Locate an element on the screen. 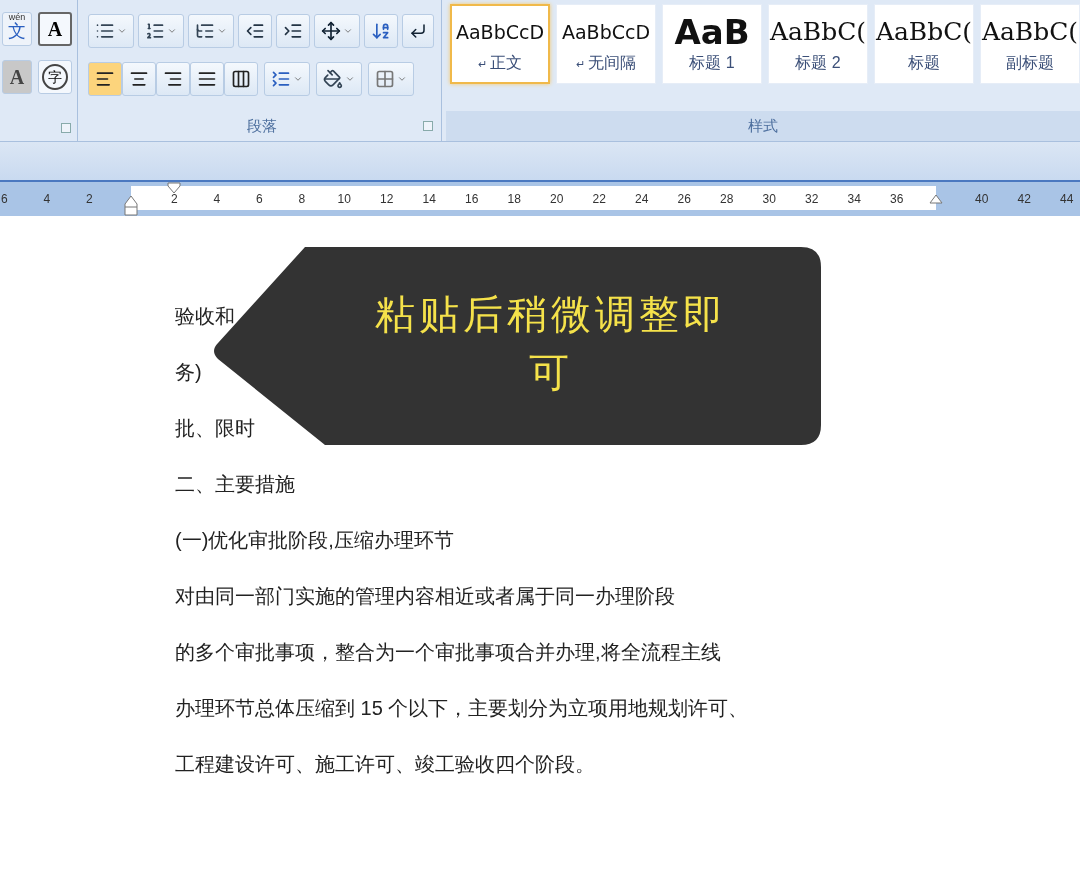  borders-button is located at coordinates (391, 79).